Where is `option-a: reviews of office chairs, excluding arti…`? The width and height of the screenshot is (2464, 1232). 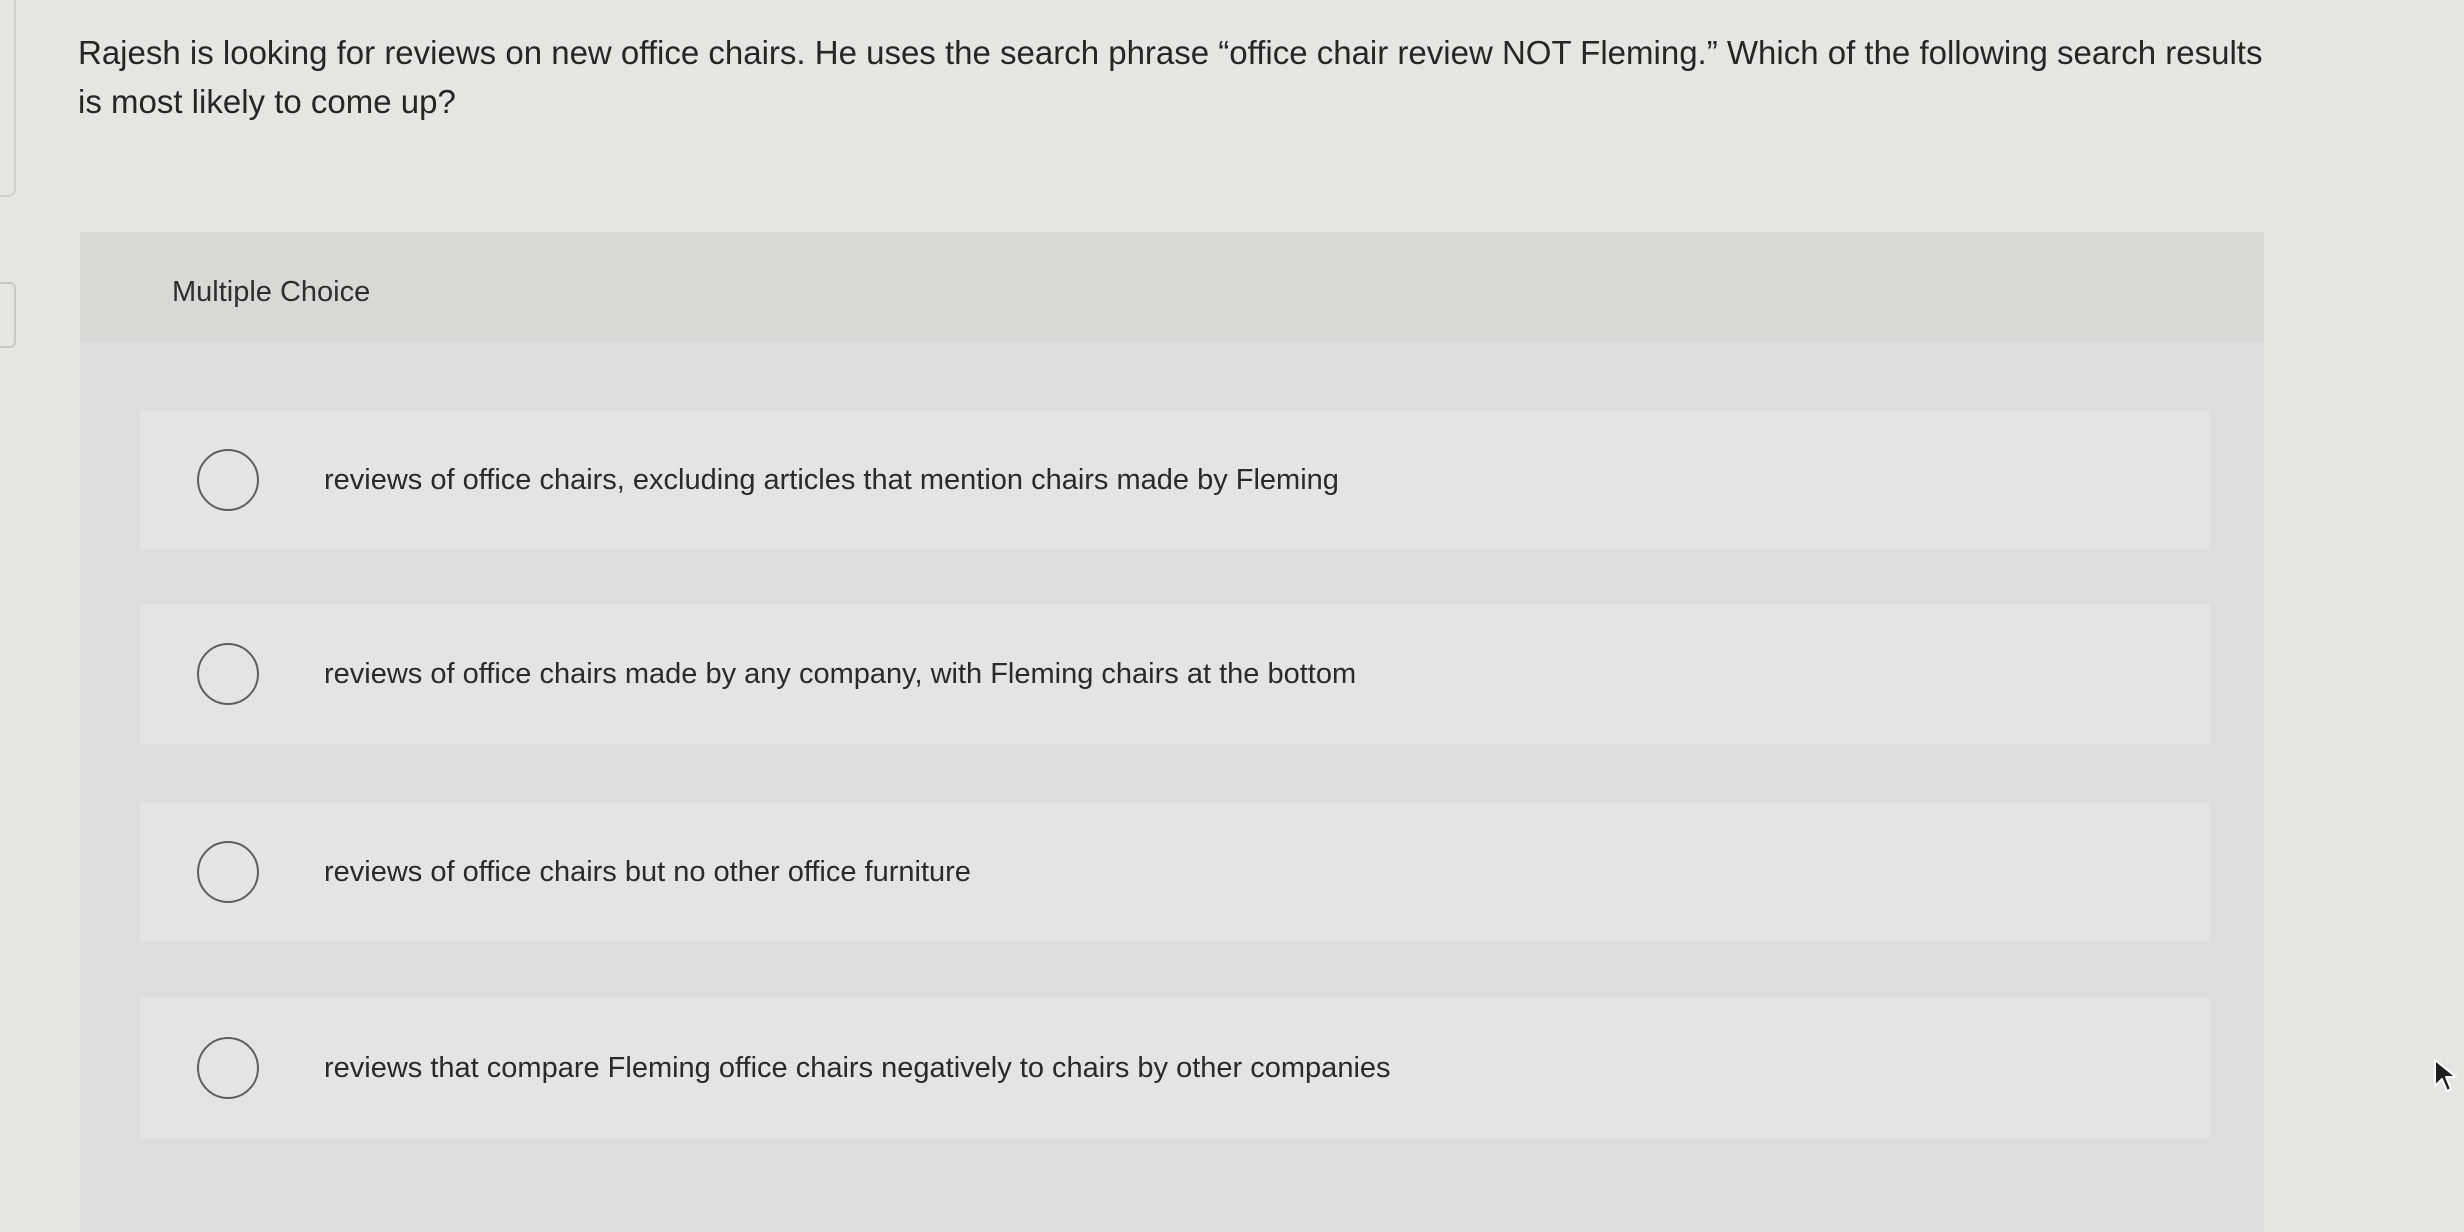
option-a: reviews of office chairs, excluding arti… is located at coordinates (1175, 480).